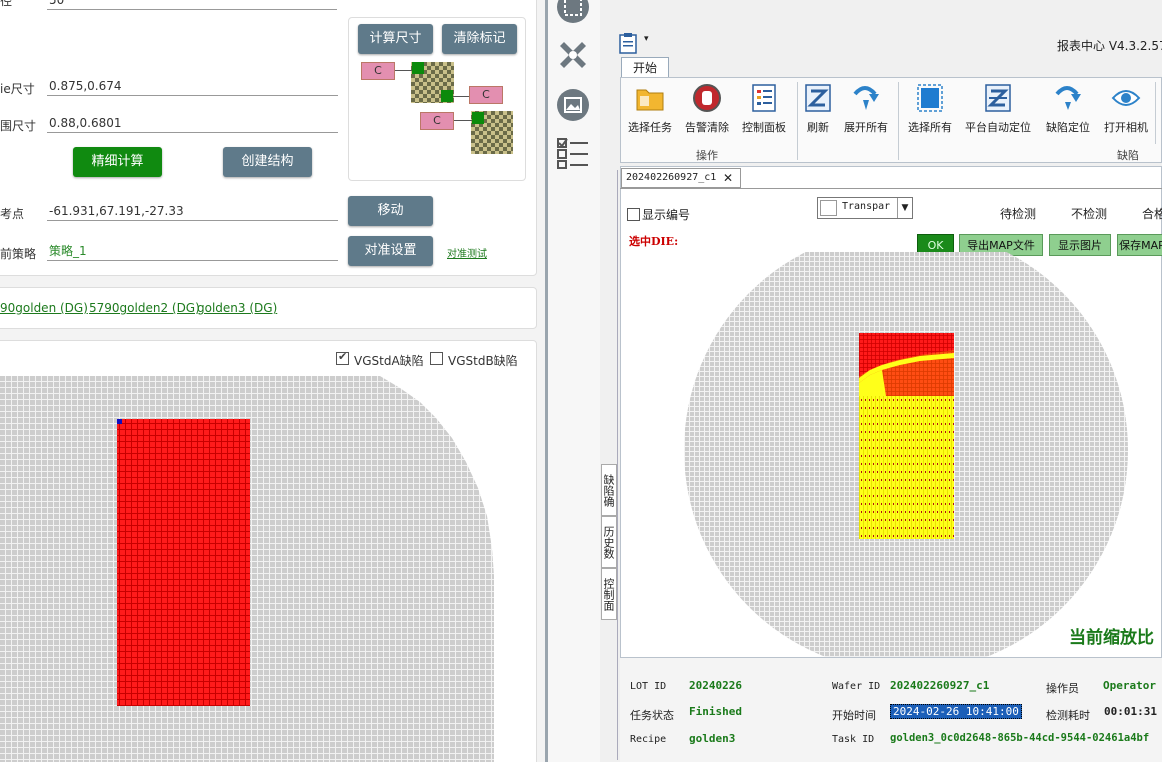 The image size is (1162, 762). I want to click on recipe-link-3: golden3 (DG), so click(237, 308).